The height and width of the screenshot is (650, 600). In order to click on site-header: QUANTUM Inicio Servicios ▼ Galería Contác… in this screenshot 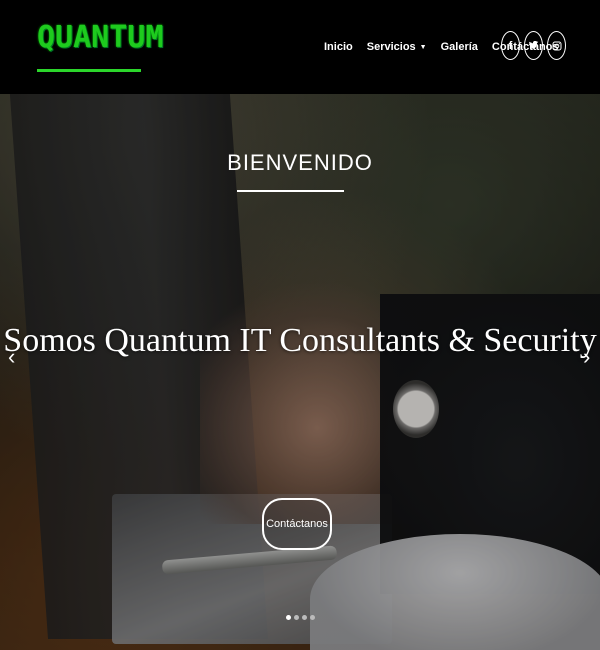, I will do `click(300, 47)`.